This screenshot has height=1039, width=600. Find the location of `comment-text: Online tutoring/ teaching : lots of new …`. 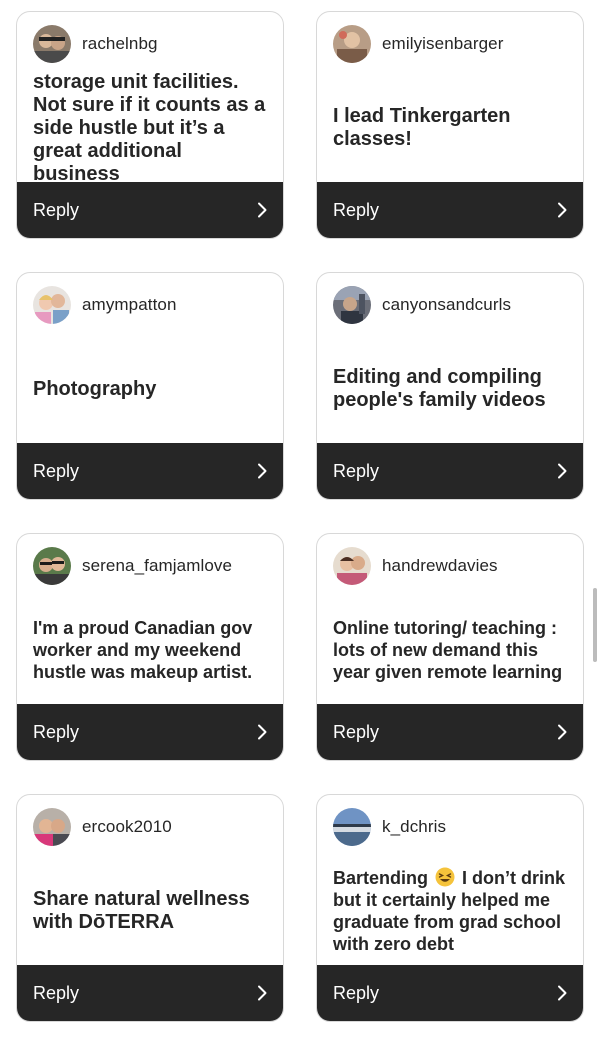

comment-text: Online tutoring/ teaching : lots of new … is located at coordinates (448, 650).